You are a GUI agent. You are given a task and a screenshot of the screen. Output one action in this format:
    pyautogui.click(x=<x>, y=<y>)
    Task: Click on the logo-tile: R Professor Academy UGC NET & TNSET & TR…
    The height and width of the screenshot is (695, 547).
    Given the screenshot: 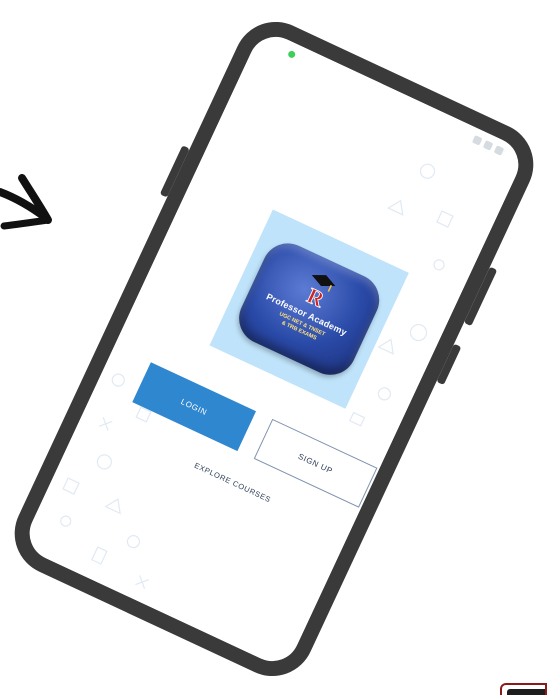 What is the action you would take?
    pyautogui.click(x=309, y=309)
    